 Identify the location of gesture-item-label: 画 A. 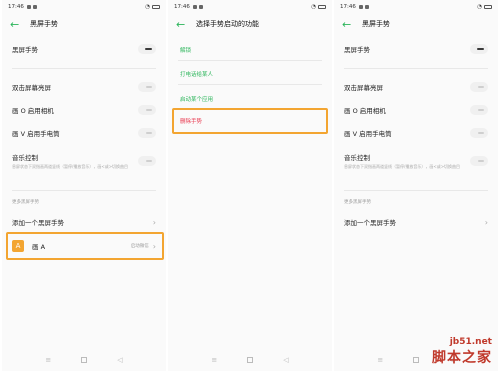
(39, 247).